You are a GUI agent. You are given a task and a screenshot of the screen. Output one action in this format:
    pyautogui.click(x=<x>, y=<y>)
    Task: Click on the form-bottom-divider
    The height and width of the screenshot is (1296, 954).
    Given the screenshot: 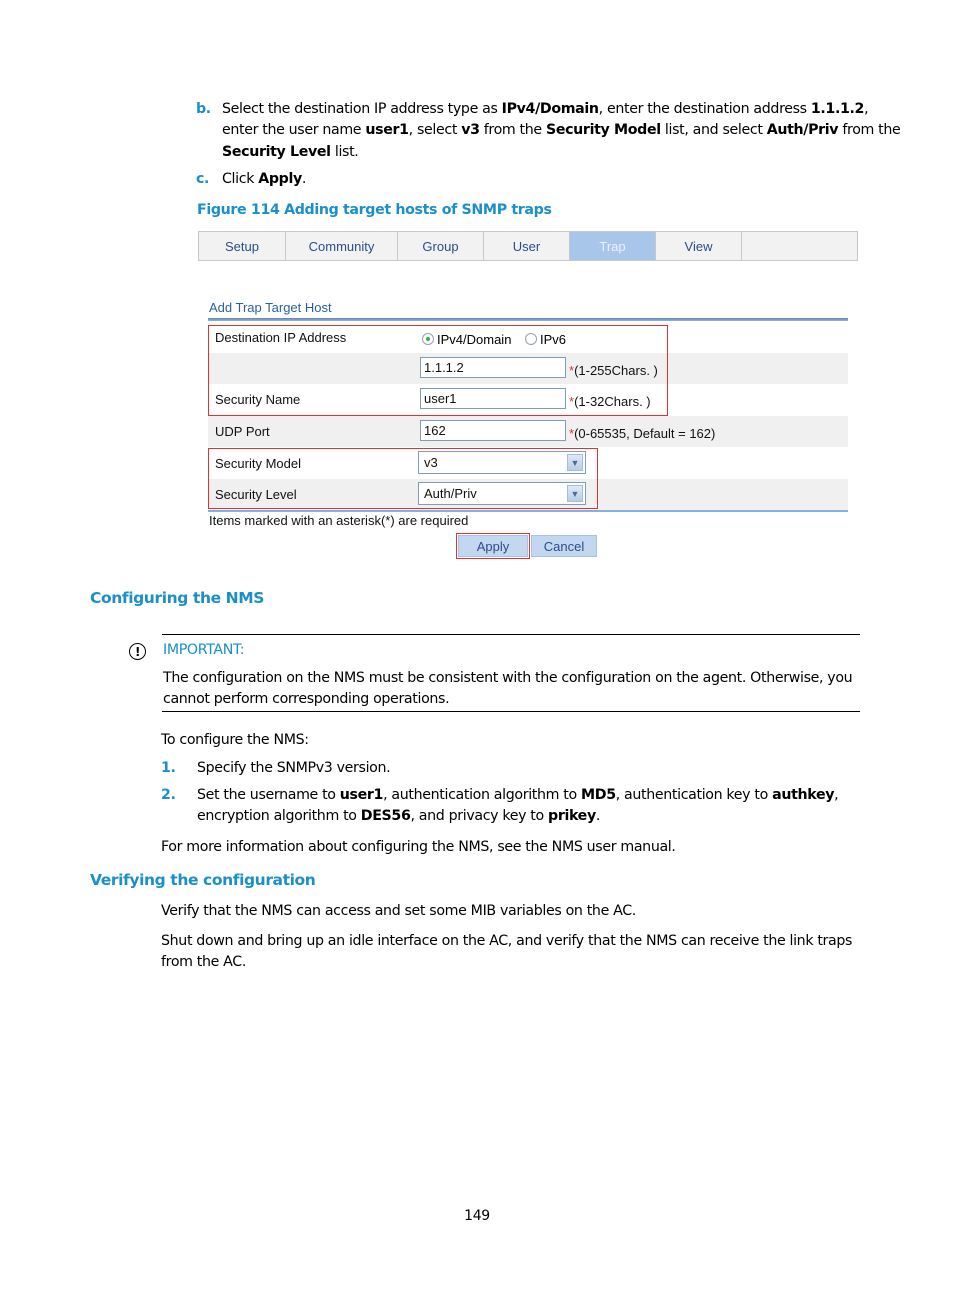 What is the action you would take?
    pyautogui.click(x=528, y=511)
    